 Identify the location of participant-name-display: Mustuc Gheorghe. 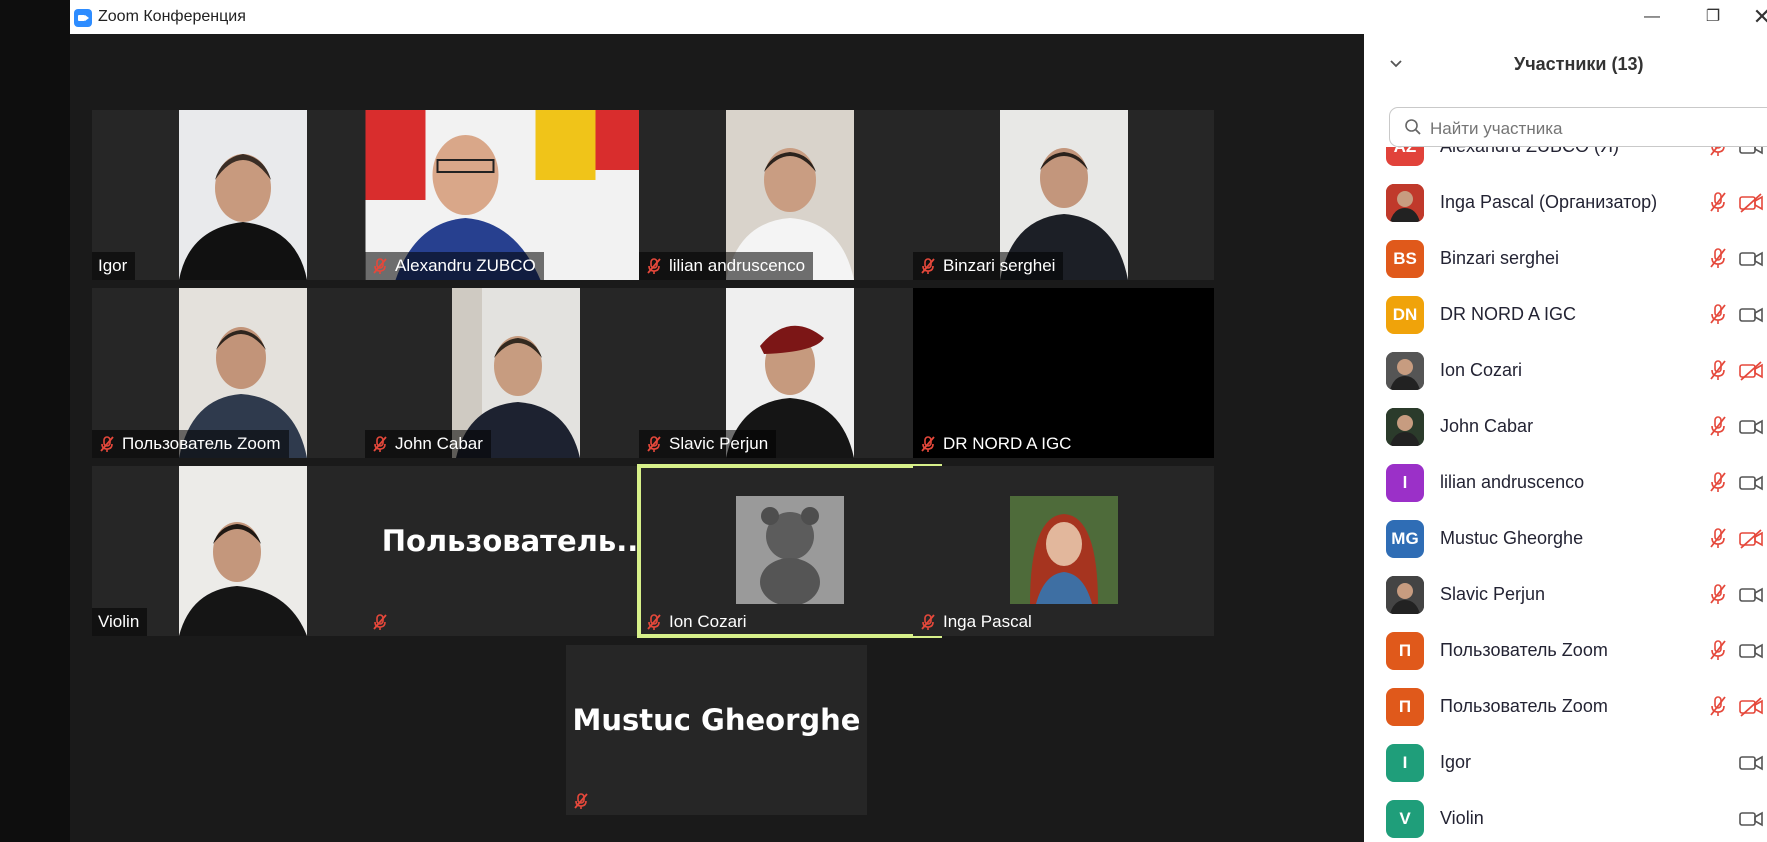
(716, 720).